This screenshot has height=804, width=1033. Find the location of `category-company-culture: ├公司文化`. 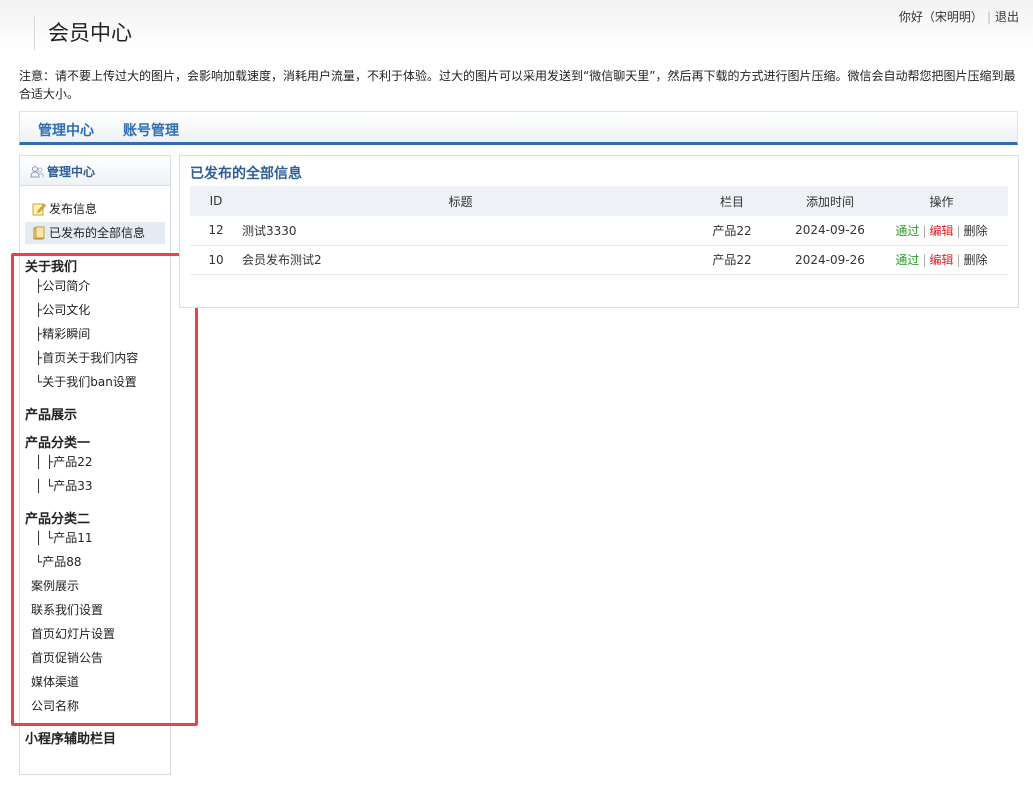

category-company-culture: ├公司文化 is located at coordinates (62, 309).